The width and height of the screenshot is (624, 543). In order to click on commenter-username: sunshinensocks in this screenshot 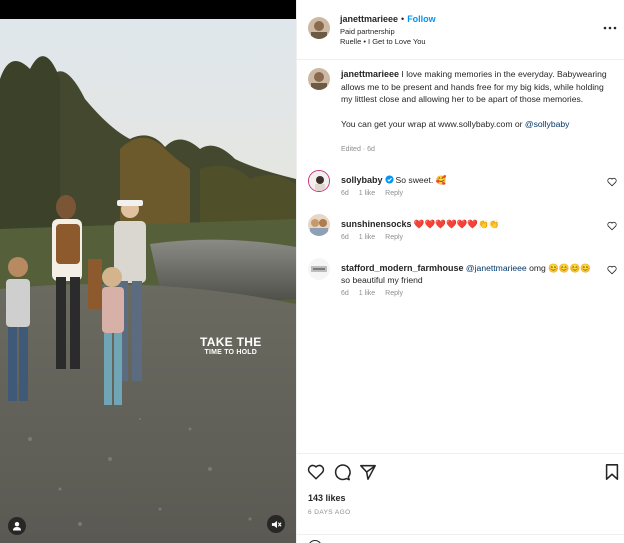, I will do `click(376, 224)`.